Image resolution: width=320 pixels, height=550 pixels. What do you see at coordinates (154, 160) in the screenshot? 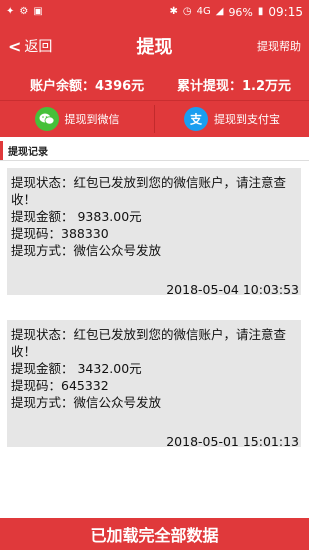
I see `section-divider` at bounding box center [154, 160].